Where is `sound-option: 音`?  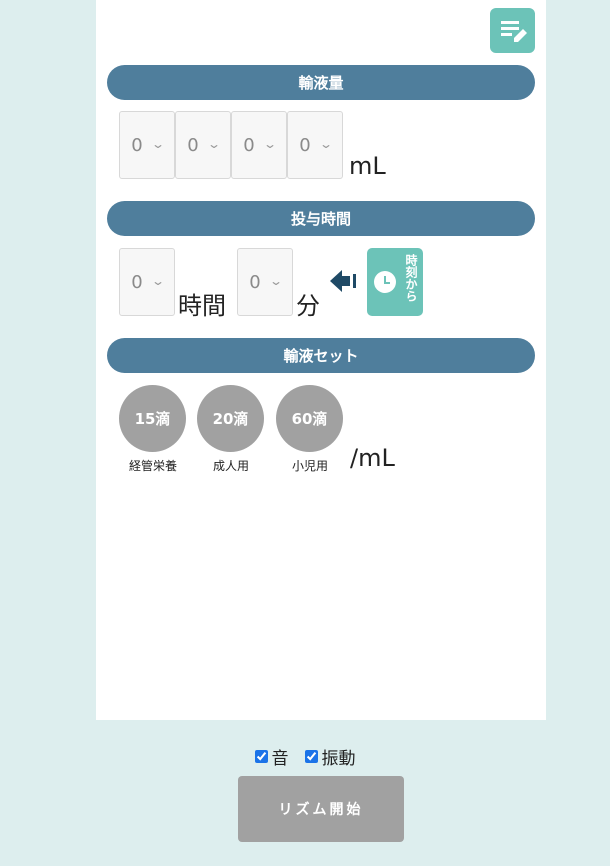 sound-option: 音 is located at coordinates (271, 756).